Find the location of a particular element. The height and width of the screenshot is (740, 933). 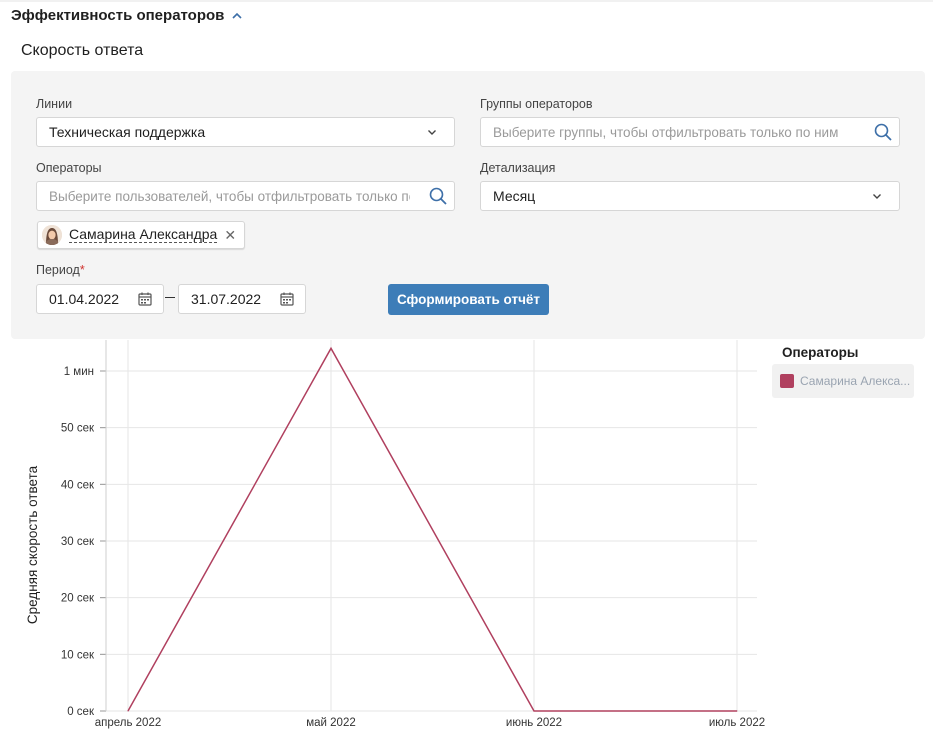

operator-chip: Самарина Александра ✕ is located at coordinates (141, 235).